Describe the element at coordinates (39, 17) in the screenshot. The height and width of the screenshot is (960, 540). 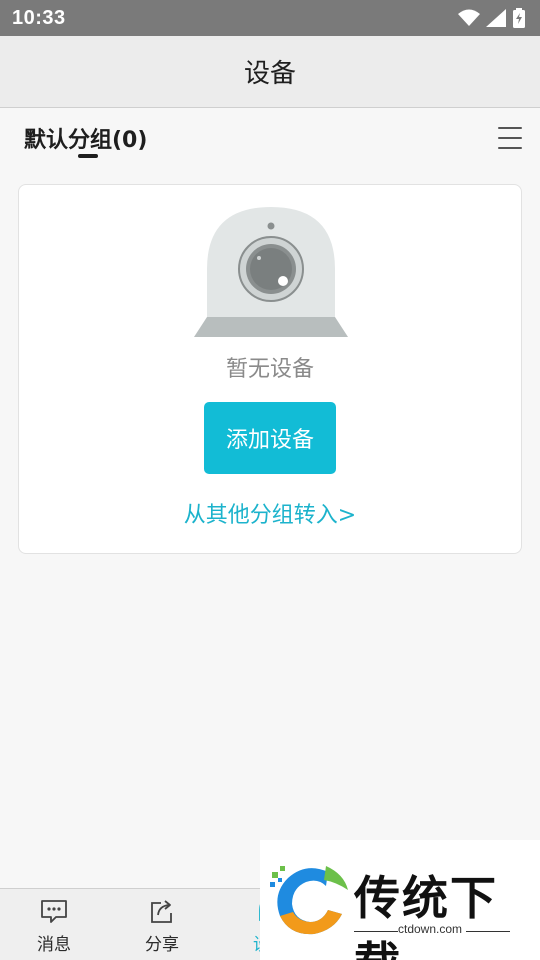
I see `status-time: 10:33` at that location.